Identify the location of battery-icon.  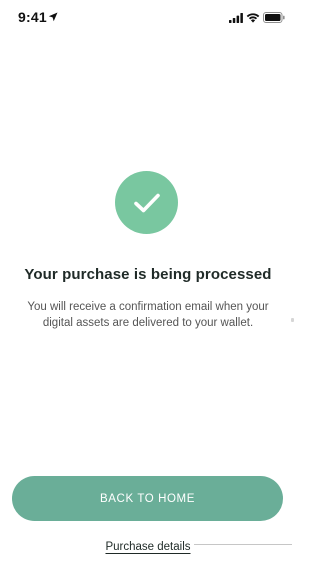
(274, 17).